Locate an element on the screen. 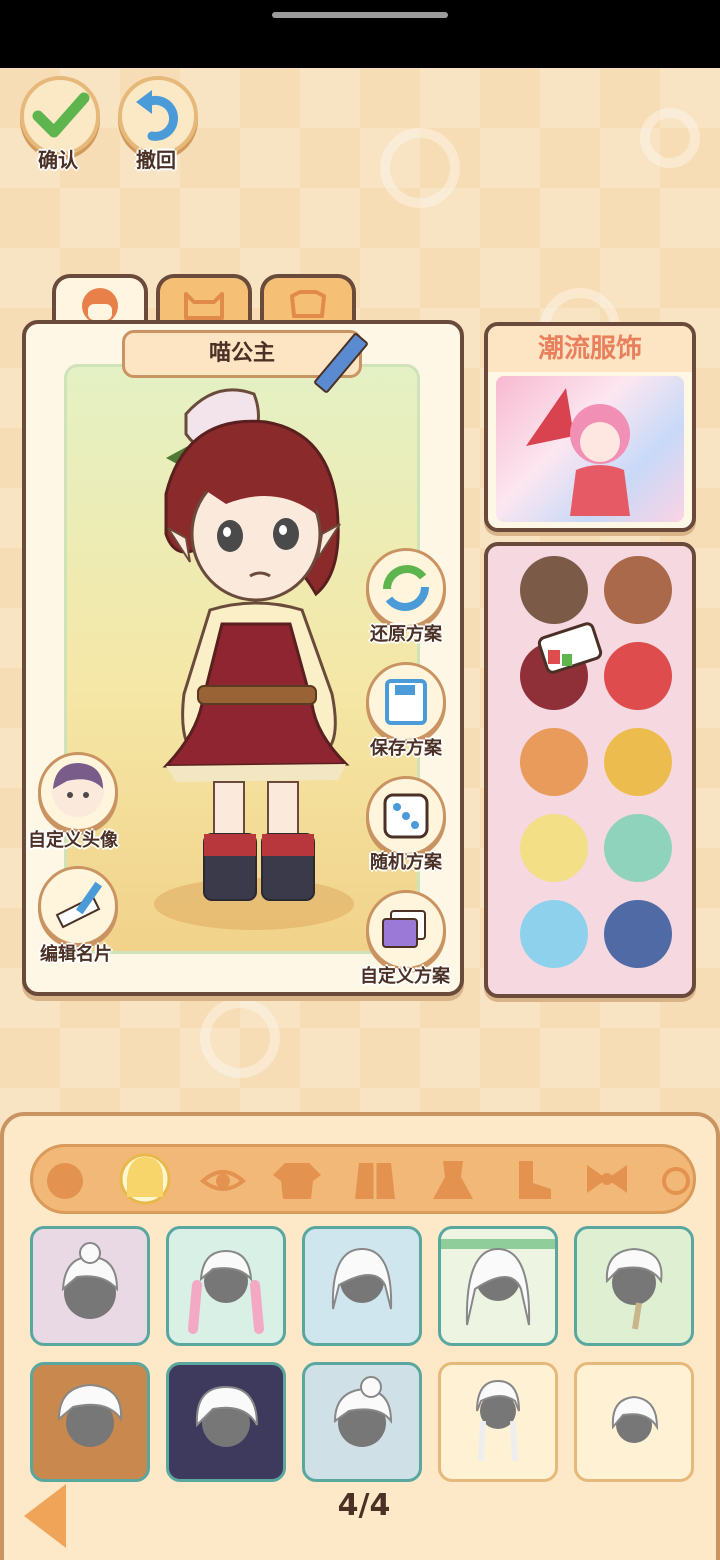 Image resolution: width=720 pixels, height=1560 pixels. eyes-category-icon is located at coordinates (223, 1180).